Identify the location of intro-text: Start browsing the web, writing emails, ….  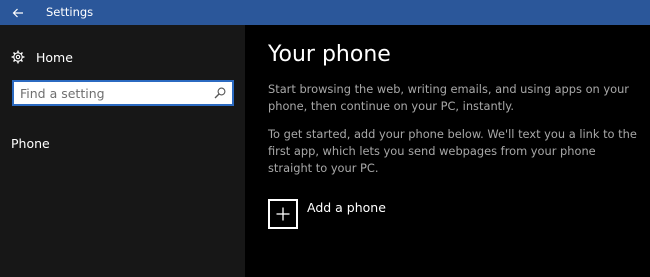
(448, 97).